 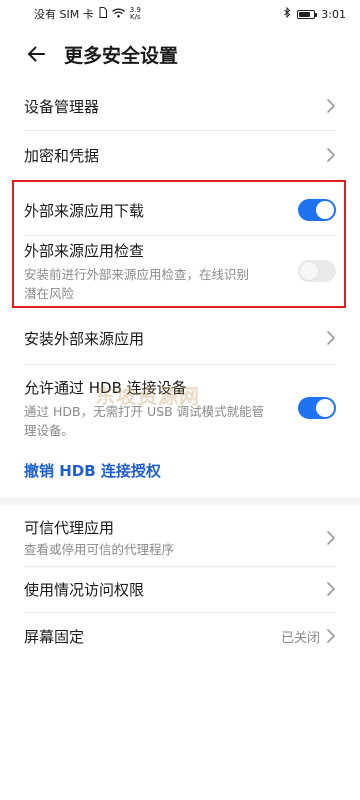 I want to click on screen-pinning-item: 屏幕固定 已关闭, so click(x=180, y=636).